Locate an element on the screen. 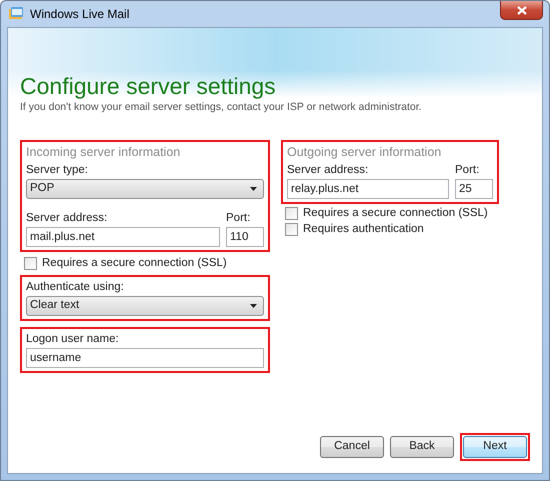  close-icon is located at coordinates (521, 10).